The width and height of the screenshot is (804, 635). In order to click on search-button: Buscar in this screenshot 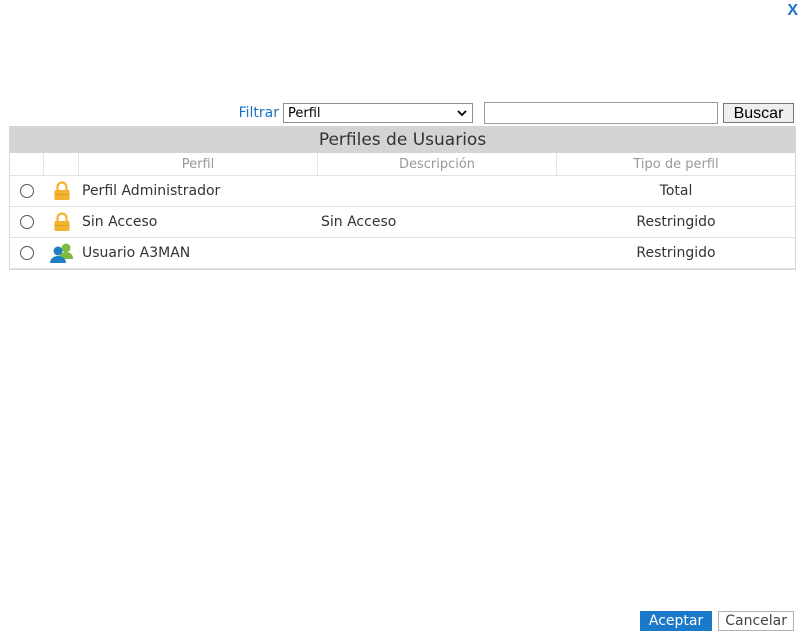, I will do `click(758, 113)`.